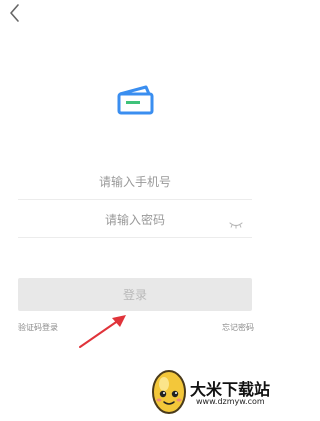  Describe the element at coordinates (38, 327) in the screenshot. I see `code-login-link: 验证码登录` at that location.